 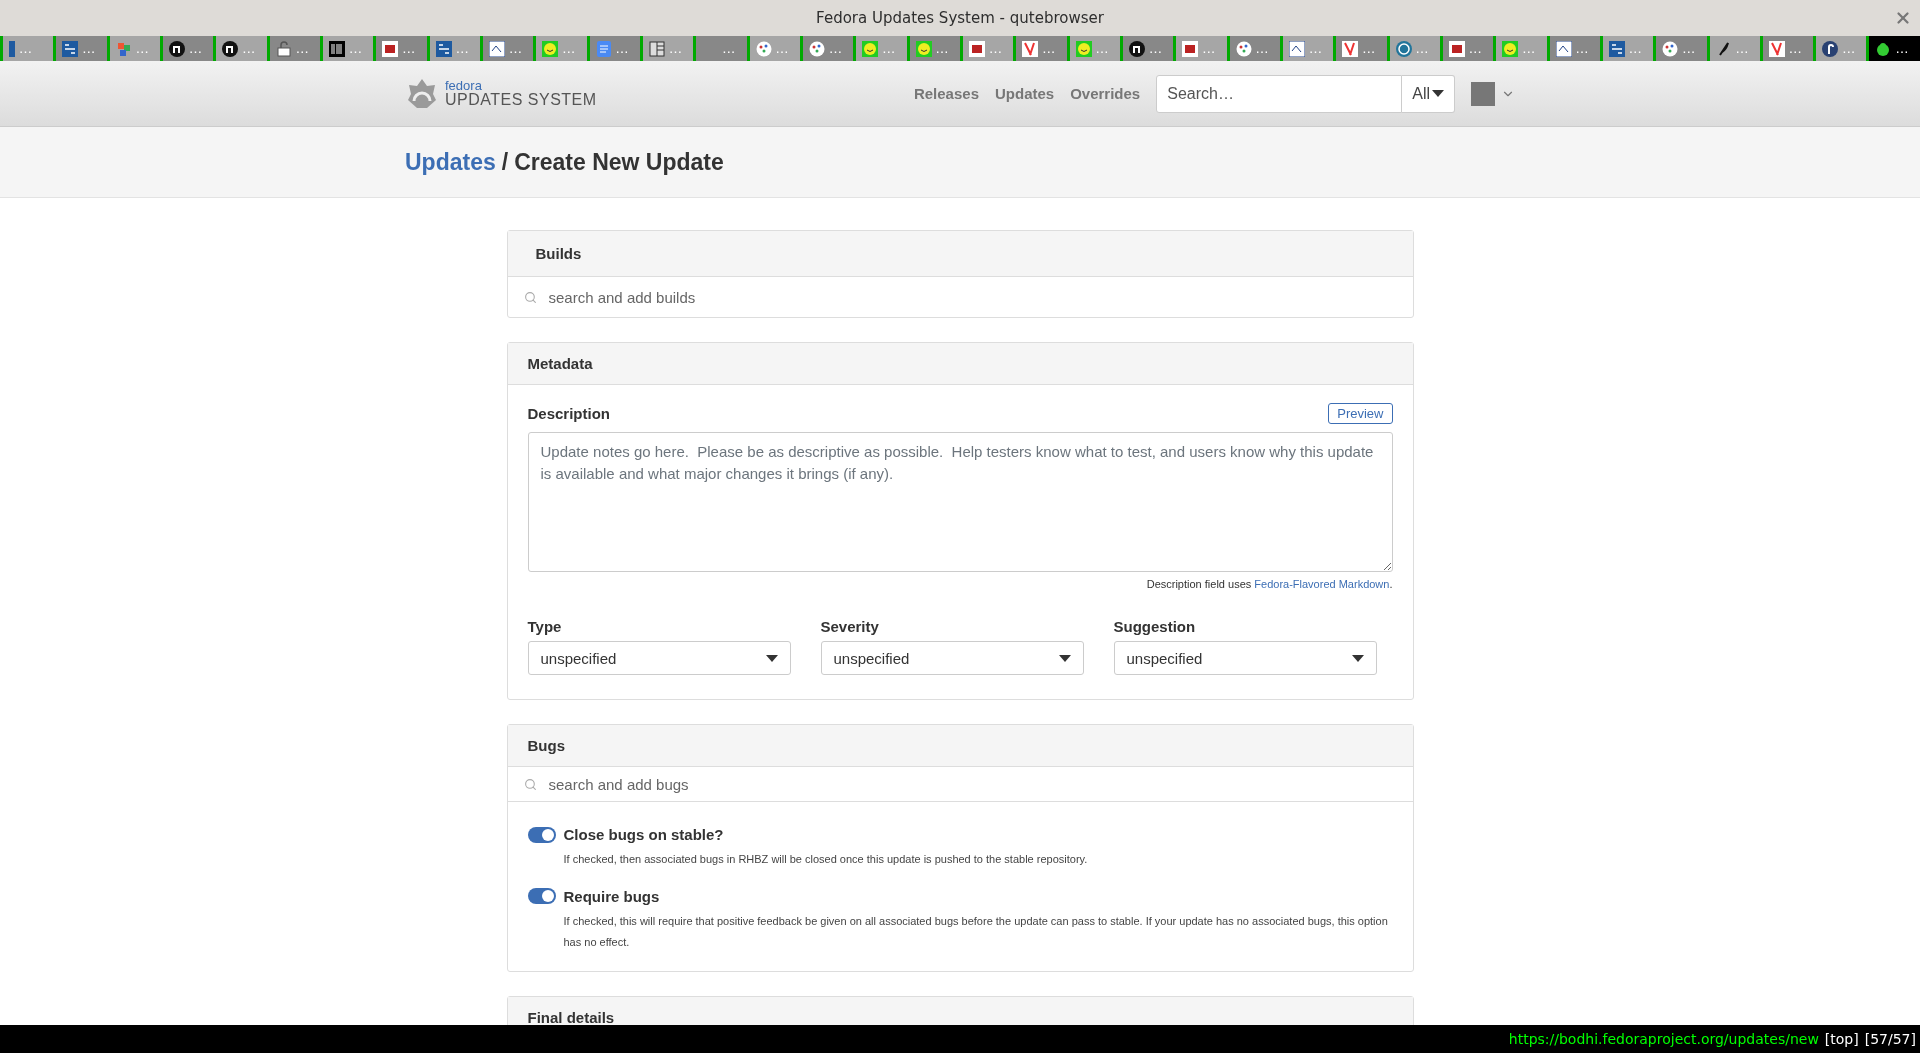 I want to click on panel-heading: Final details, so click(x=960, y=1010).